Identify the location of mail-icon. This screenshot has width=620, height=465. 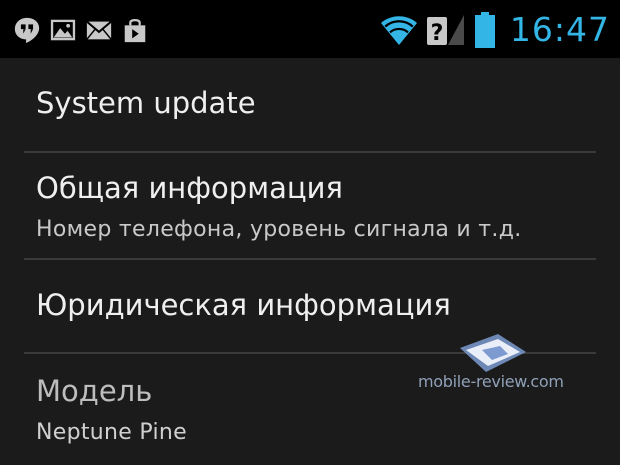
(99, 30).